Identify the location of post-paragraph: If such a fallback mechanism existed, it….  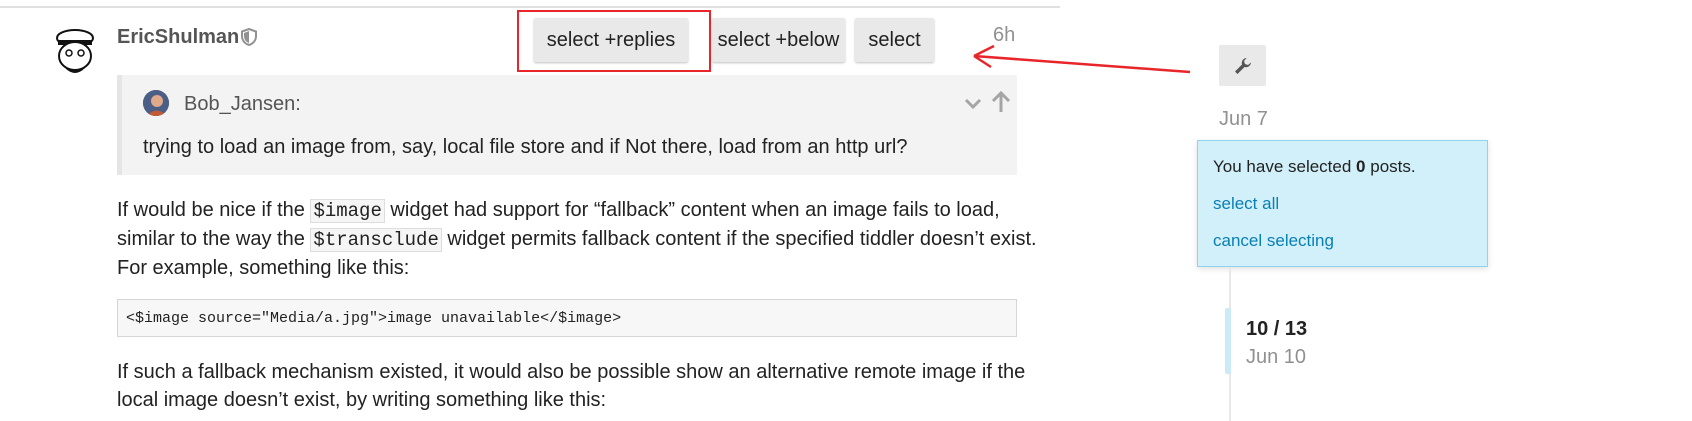
(571, 386).